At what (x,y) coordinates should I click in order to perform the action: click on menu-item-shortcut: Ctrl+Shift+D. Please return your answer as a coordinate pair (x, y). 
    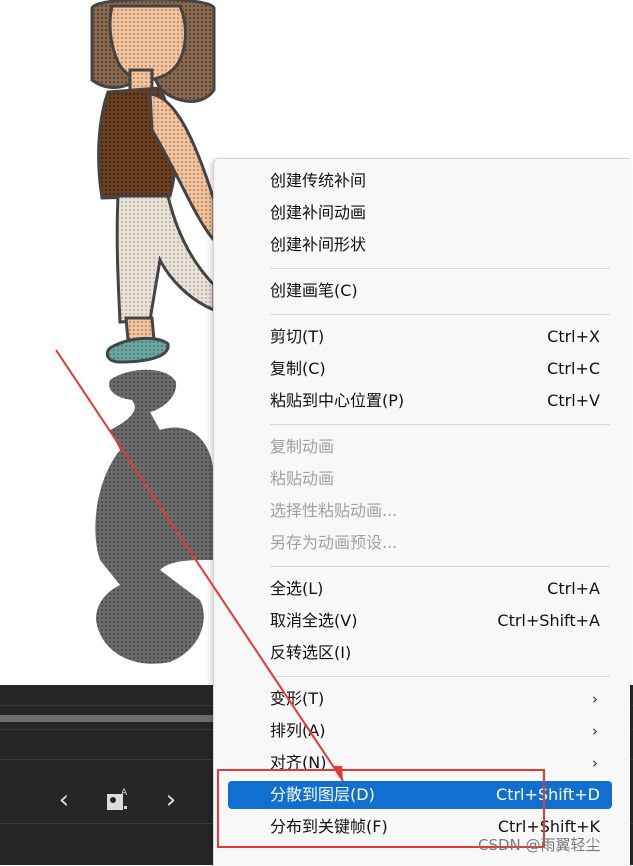
    Looking at the image, I should click on (548, 794).